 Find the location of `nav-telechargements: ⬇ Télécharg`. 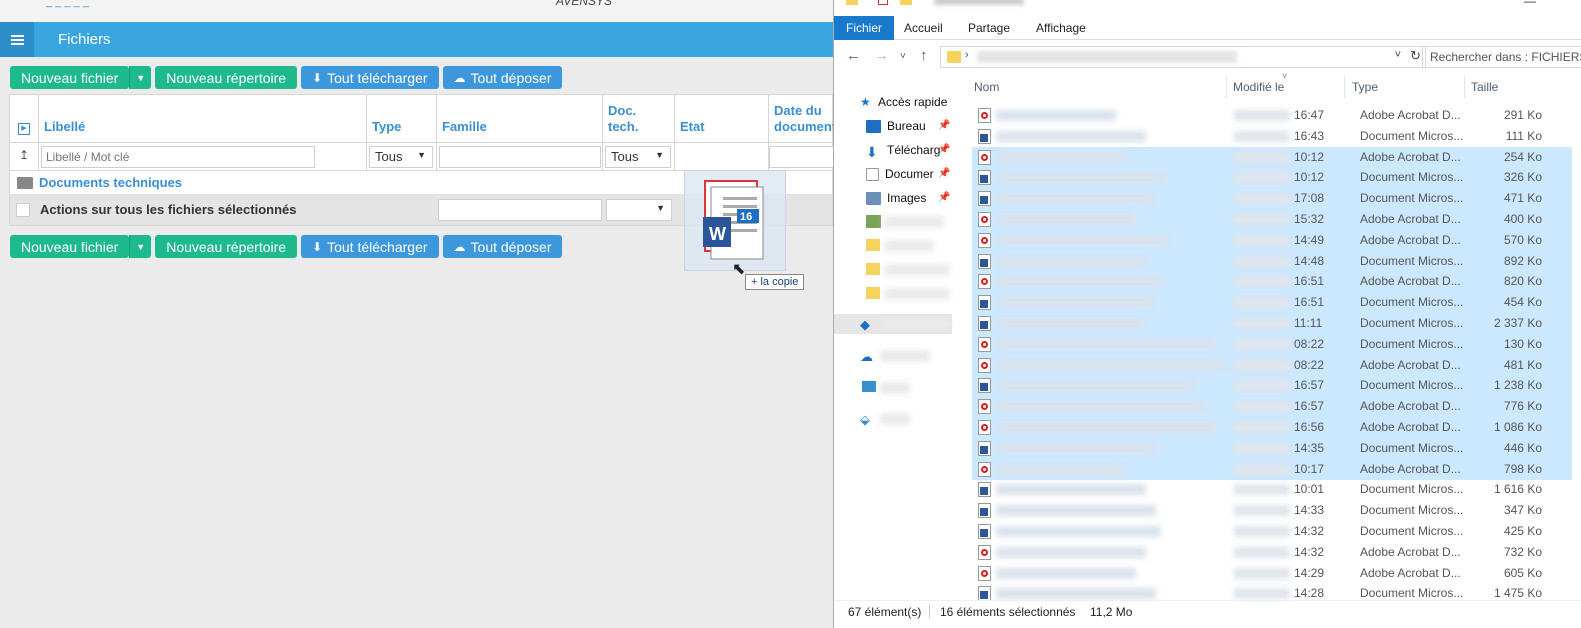

nav-telechargements: ⬇ Télécharg is located at coordinates (903, 151).